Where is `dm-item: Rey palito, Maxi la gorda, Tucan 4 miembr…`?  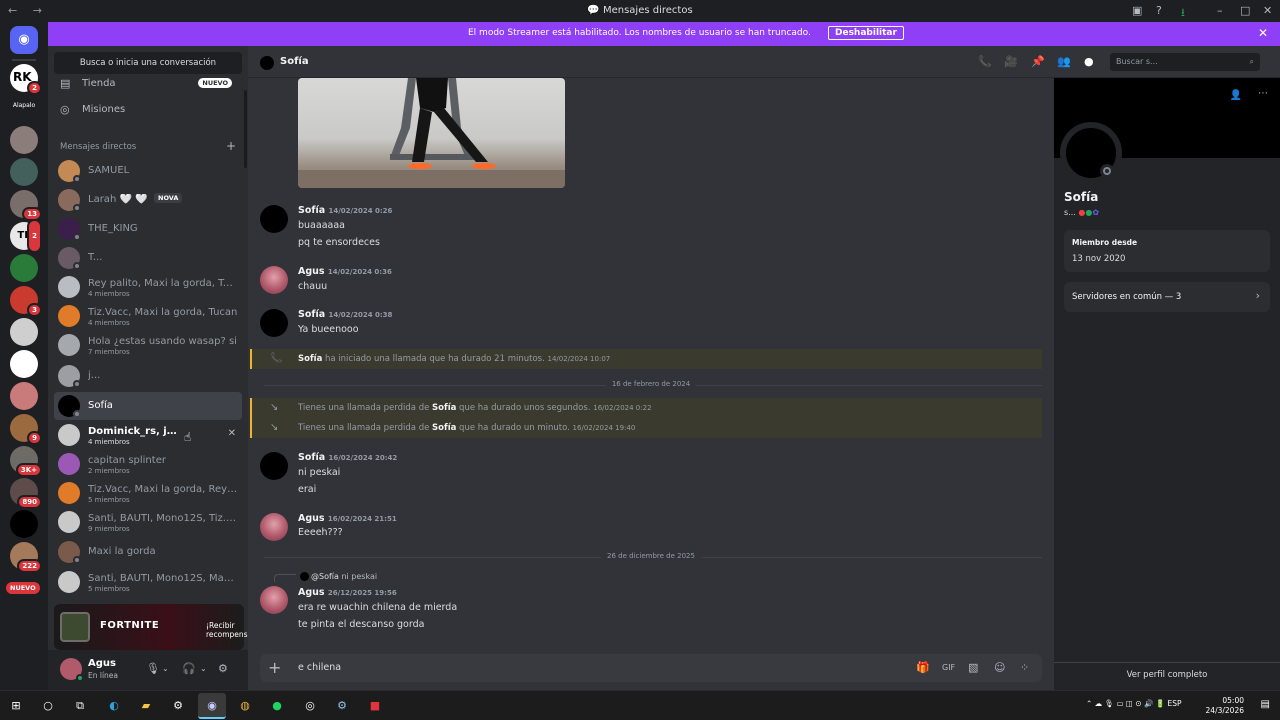
dm-item: Rey palito, Maxi la gorda, Tucan 4 miembr… is located at coordinates (148, 287).